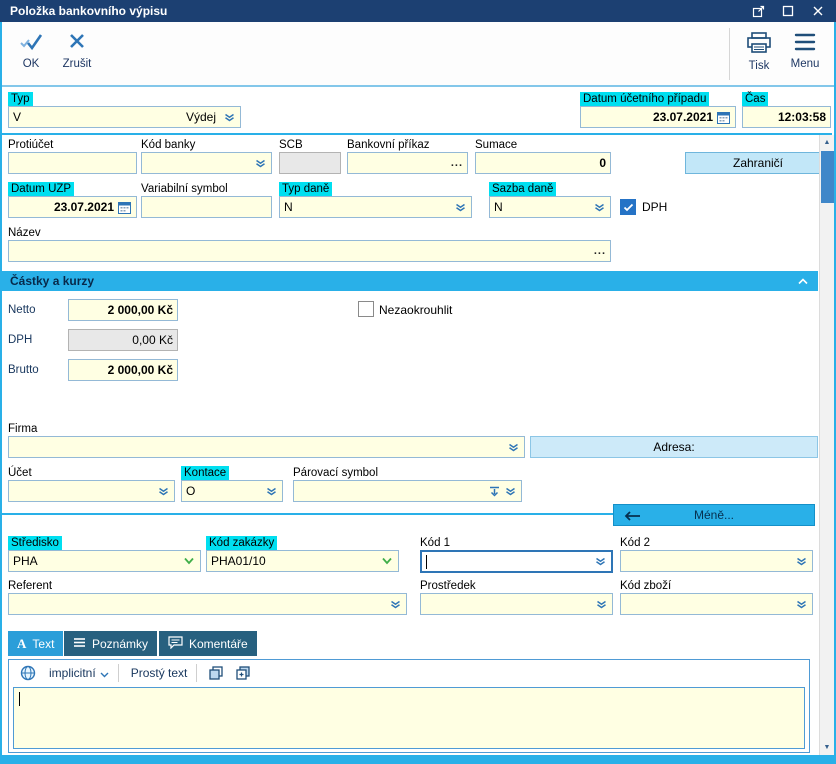  I want to click on tax-rate-value: N, so click(498, 207).